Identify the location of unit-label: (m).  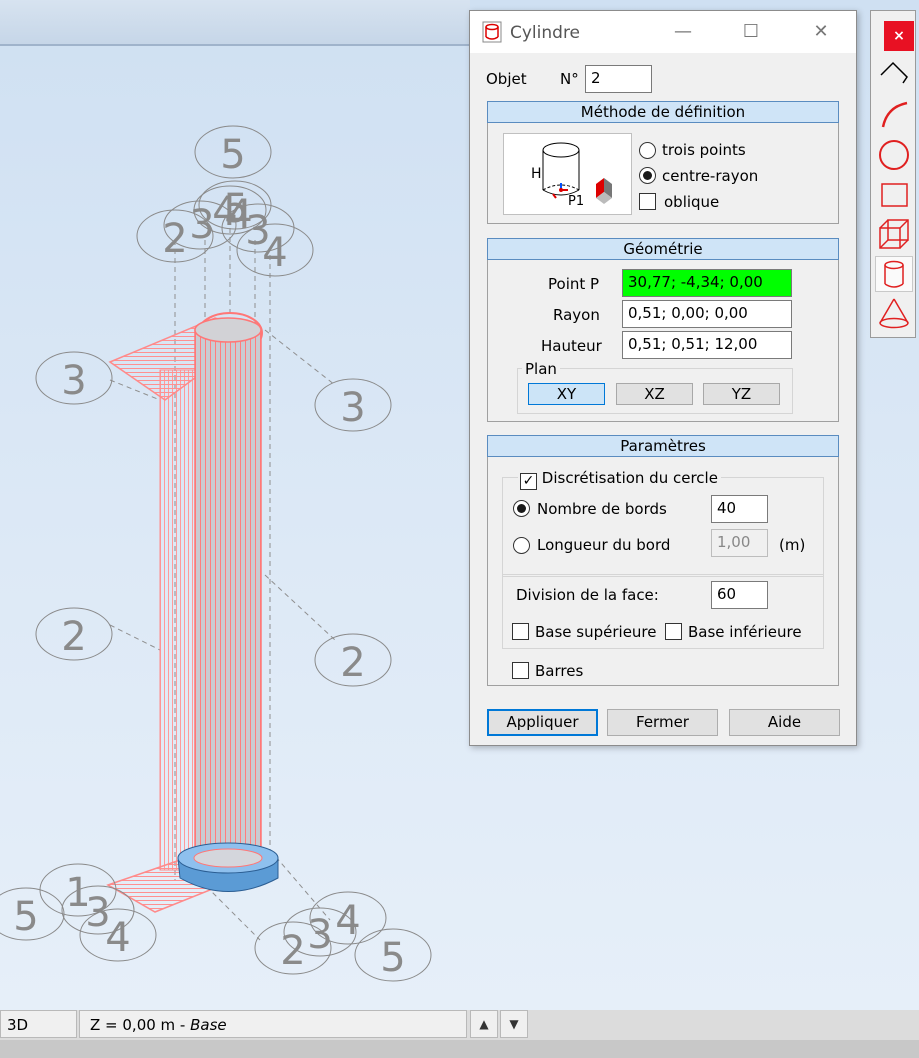
(792, 545).